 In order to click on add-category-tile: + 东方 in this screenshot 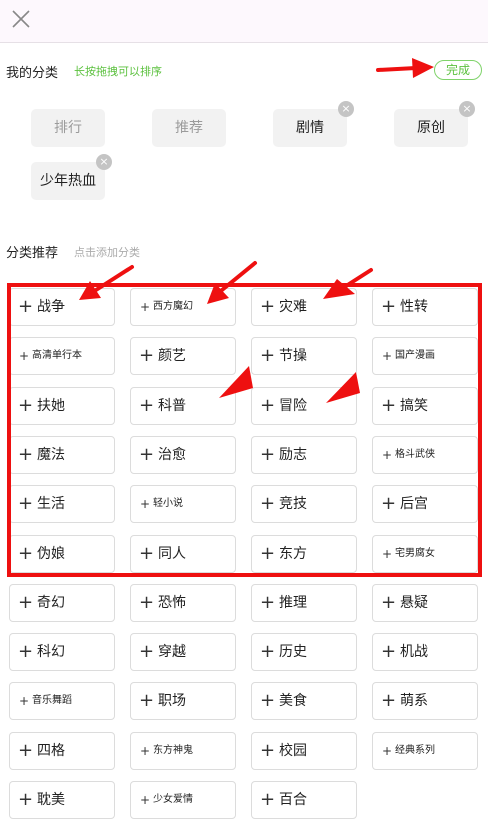, I will do `click(304, 554)`.